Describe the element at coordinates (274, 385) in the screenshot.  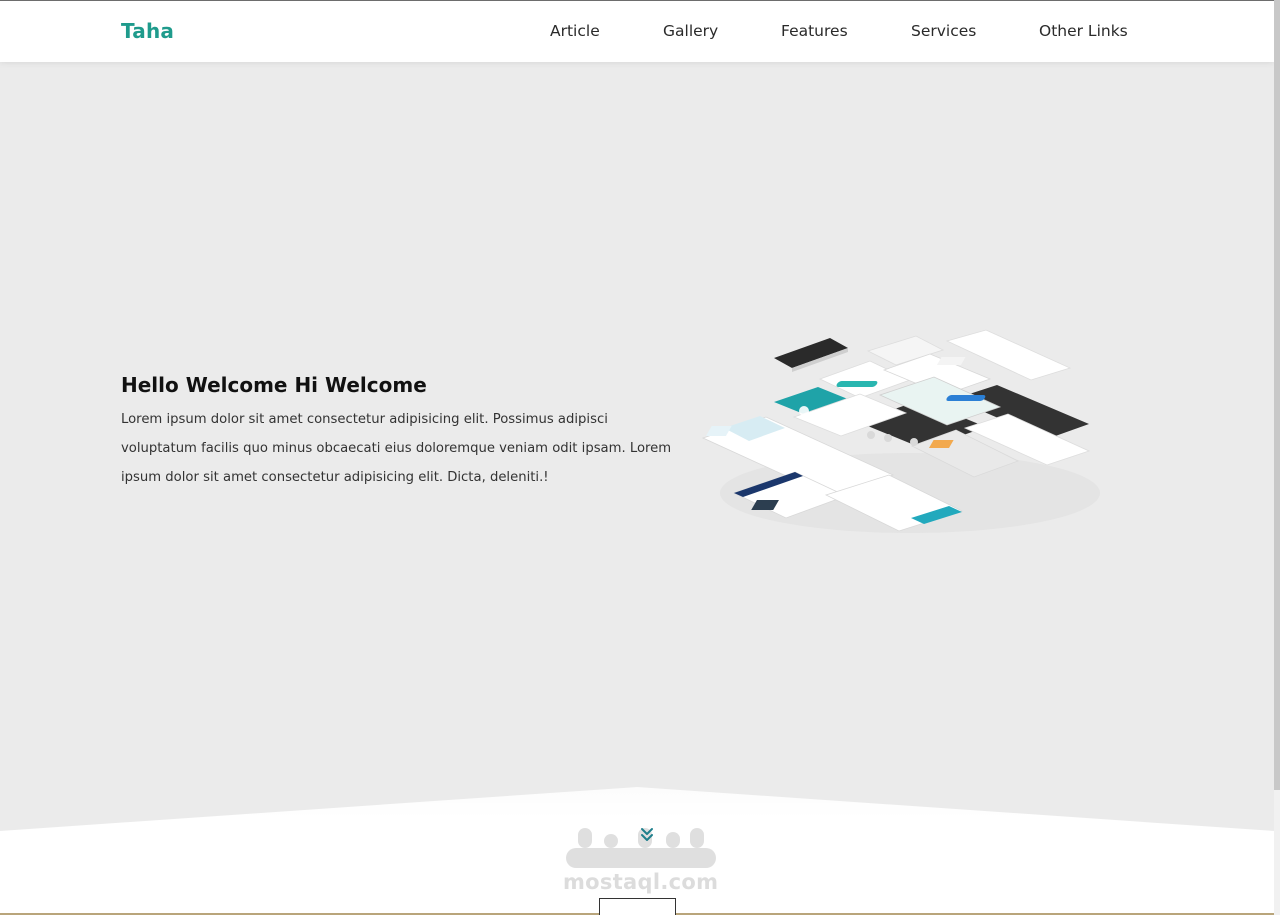
I see `hero-title: Hello Welcome Hi Welcome` at that location.